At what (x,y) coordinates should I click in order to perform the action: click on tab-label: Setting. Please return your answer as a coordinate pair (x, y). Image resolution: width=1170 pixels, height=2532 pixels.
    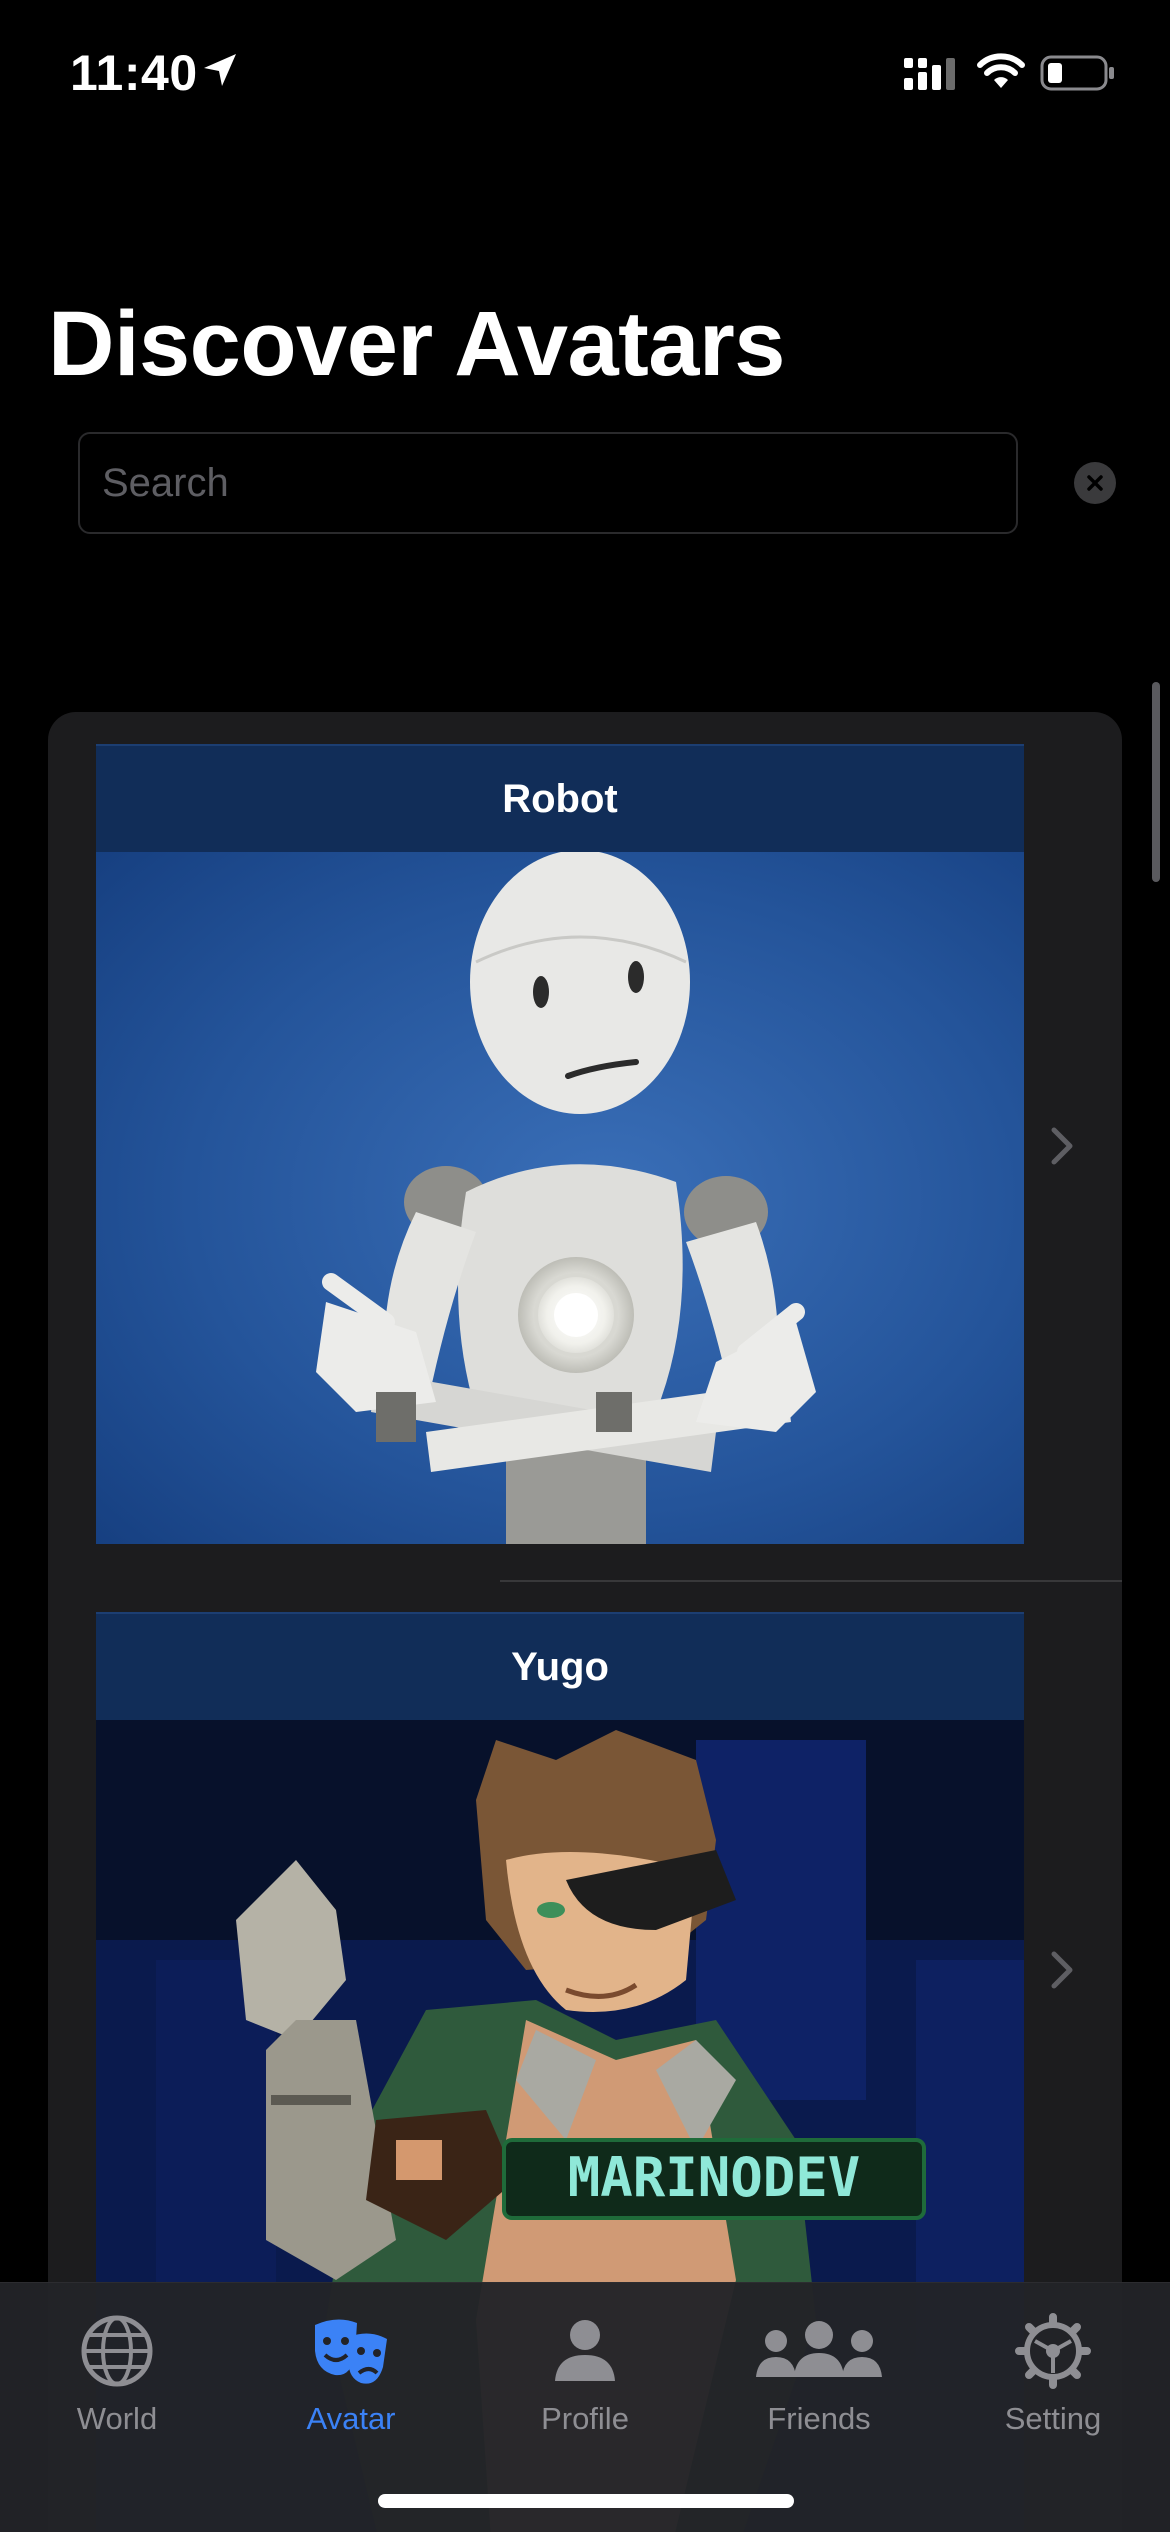
    Looking at the image, I should click on (1053, 2418).